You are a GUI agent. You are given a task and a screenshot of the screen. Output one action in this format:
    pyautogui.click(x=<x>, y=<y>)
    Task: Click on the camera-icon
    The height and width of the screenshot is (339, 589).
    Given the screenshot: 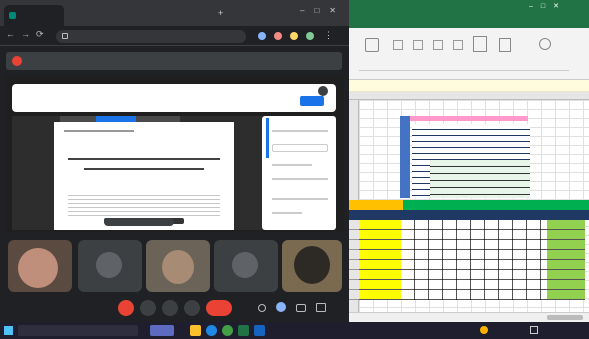 What is the action you would take?
    pyautogui.click(x=148, y=308)
    